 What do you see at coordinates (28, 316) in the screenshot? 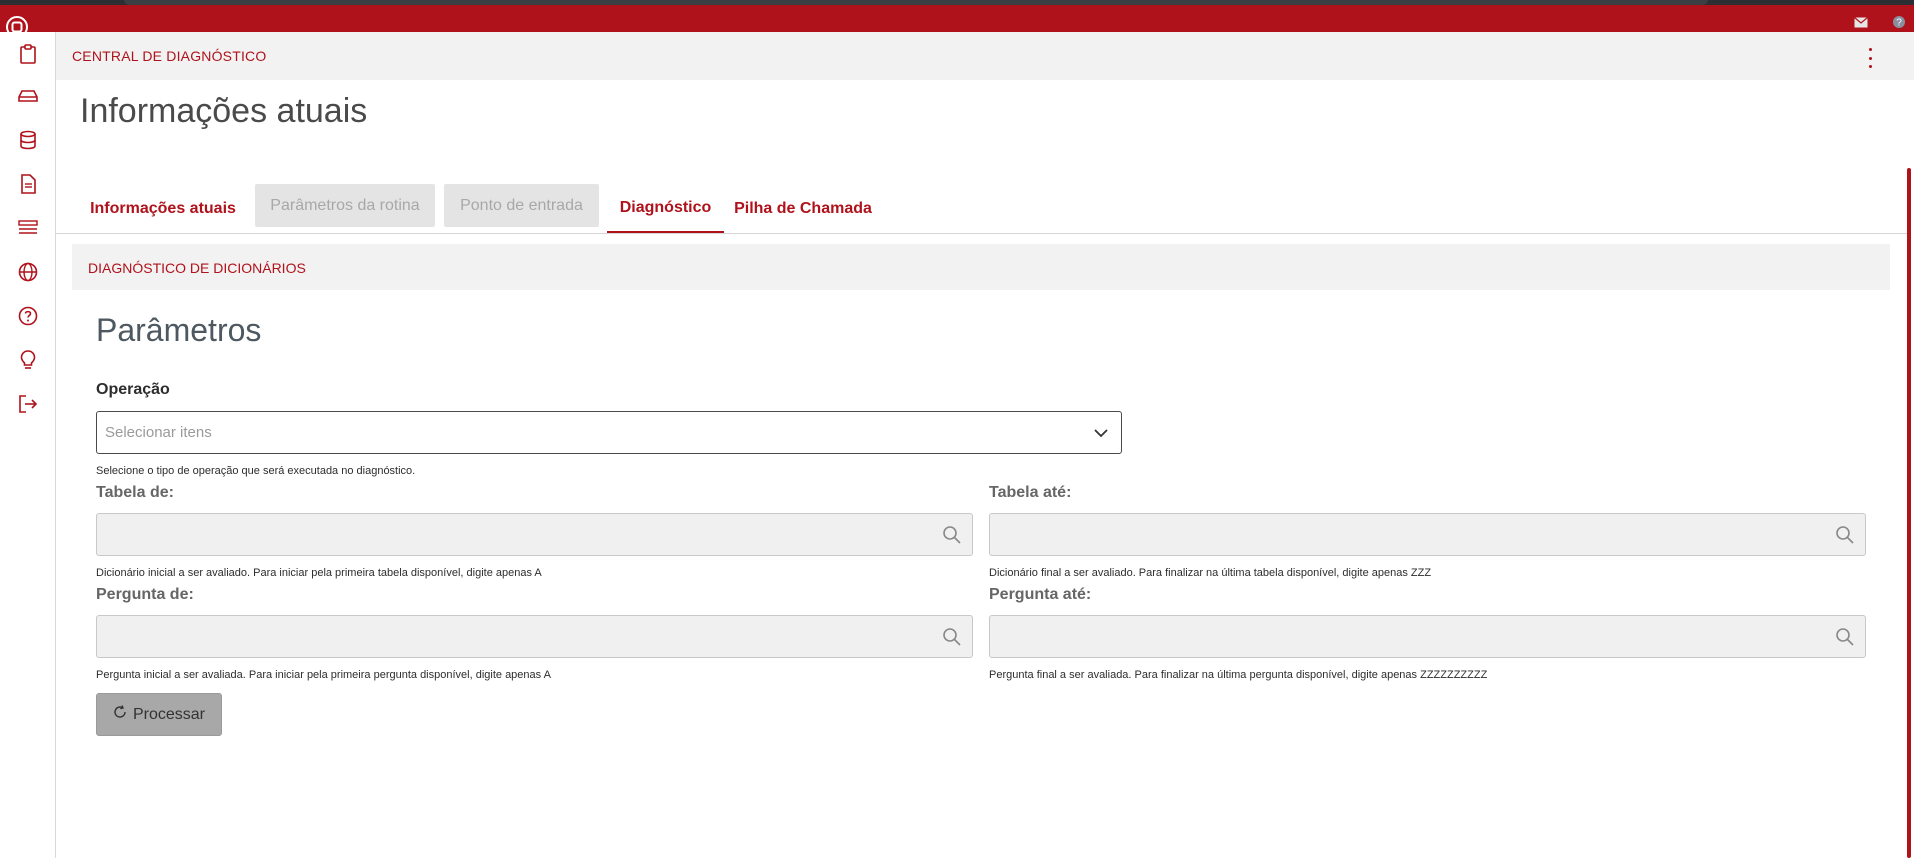
I see `help-circle-icon` at bounding box center [28, 316].